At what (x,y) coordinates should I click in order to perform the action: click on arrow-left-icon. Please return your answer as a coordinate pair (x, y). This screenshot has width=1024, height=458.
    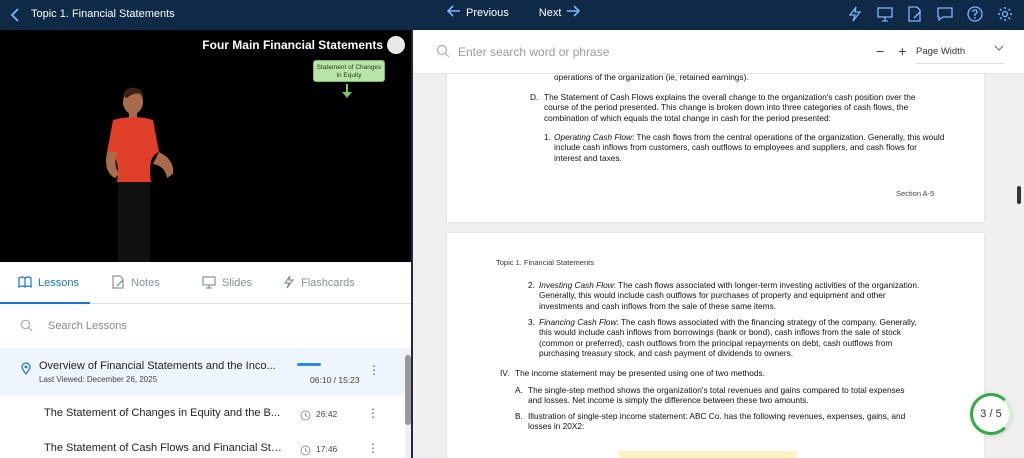
    Looking at the image, I should click on (453, 12).